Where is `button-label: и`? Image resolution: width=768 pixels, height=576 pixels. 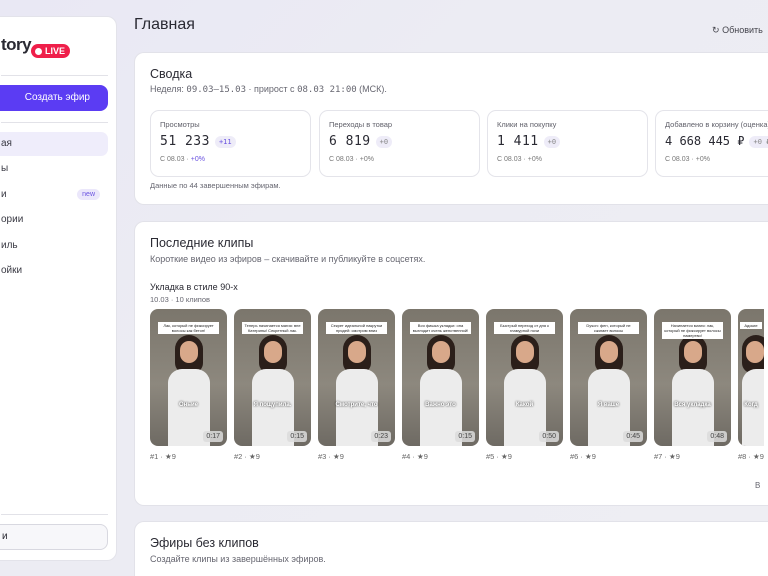
button-label: и is located at coordinates (5, 536).